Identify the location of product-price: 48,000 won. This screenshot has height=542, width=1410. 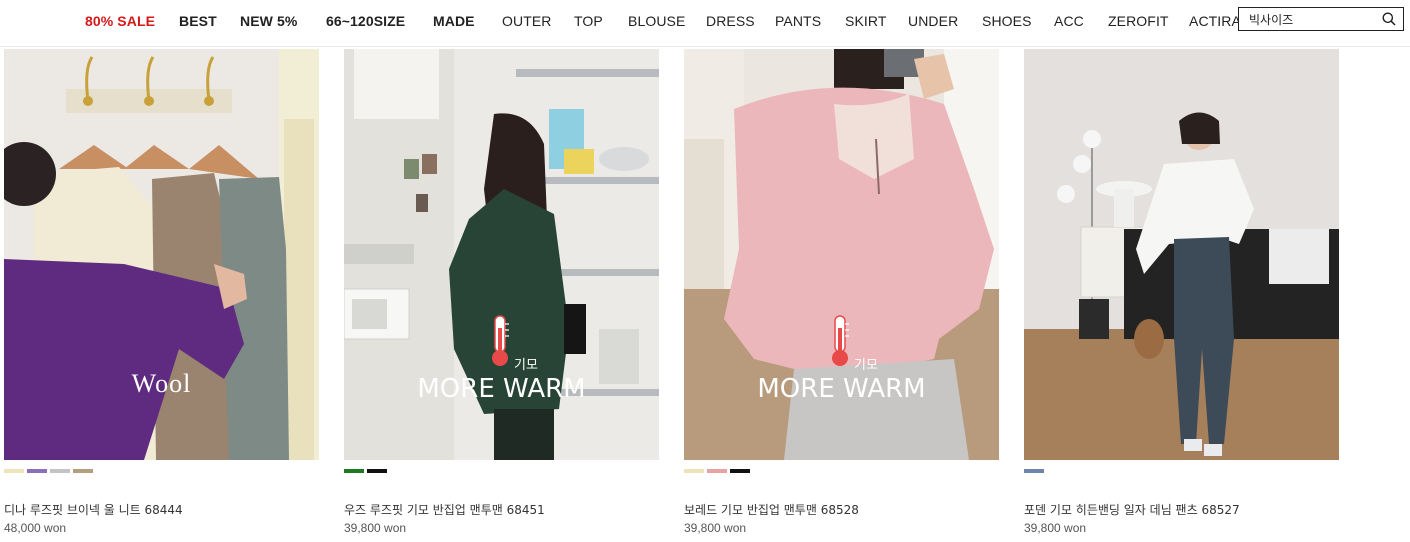
(35, 528).